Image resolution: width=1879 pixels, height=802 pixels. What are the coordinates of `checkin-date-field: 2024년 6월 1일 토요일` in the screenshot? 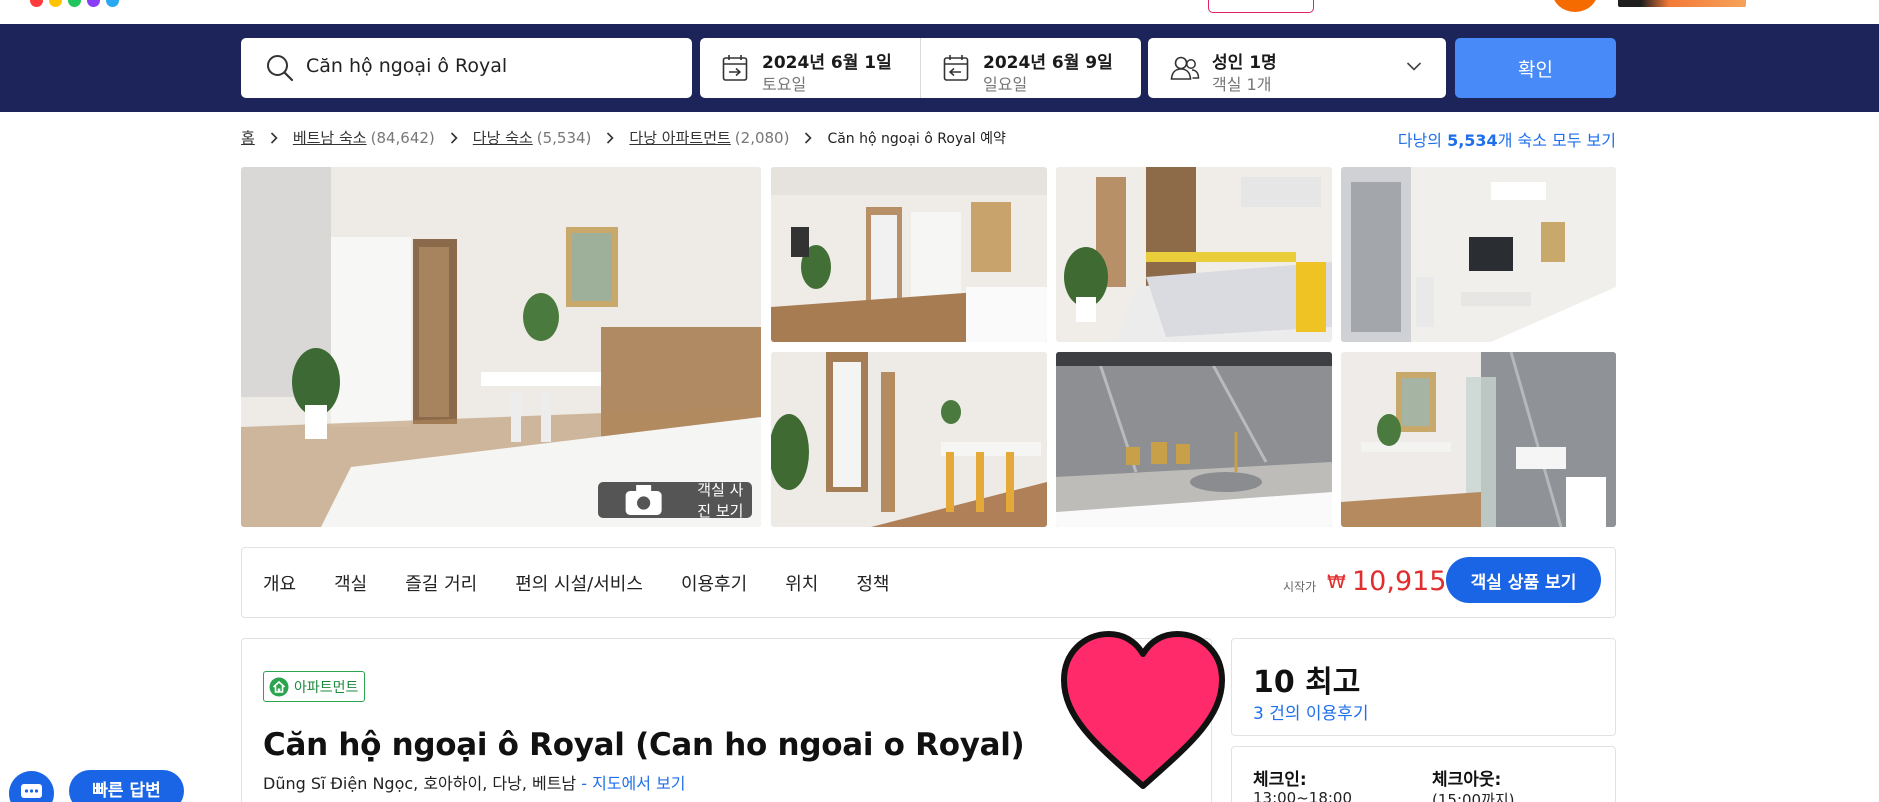 It's located at (810, 68).